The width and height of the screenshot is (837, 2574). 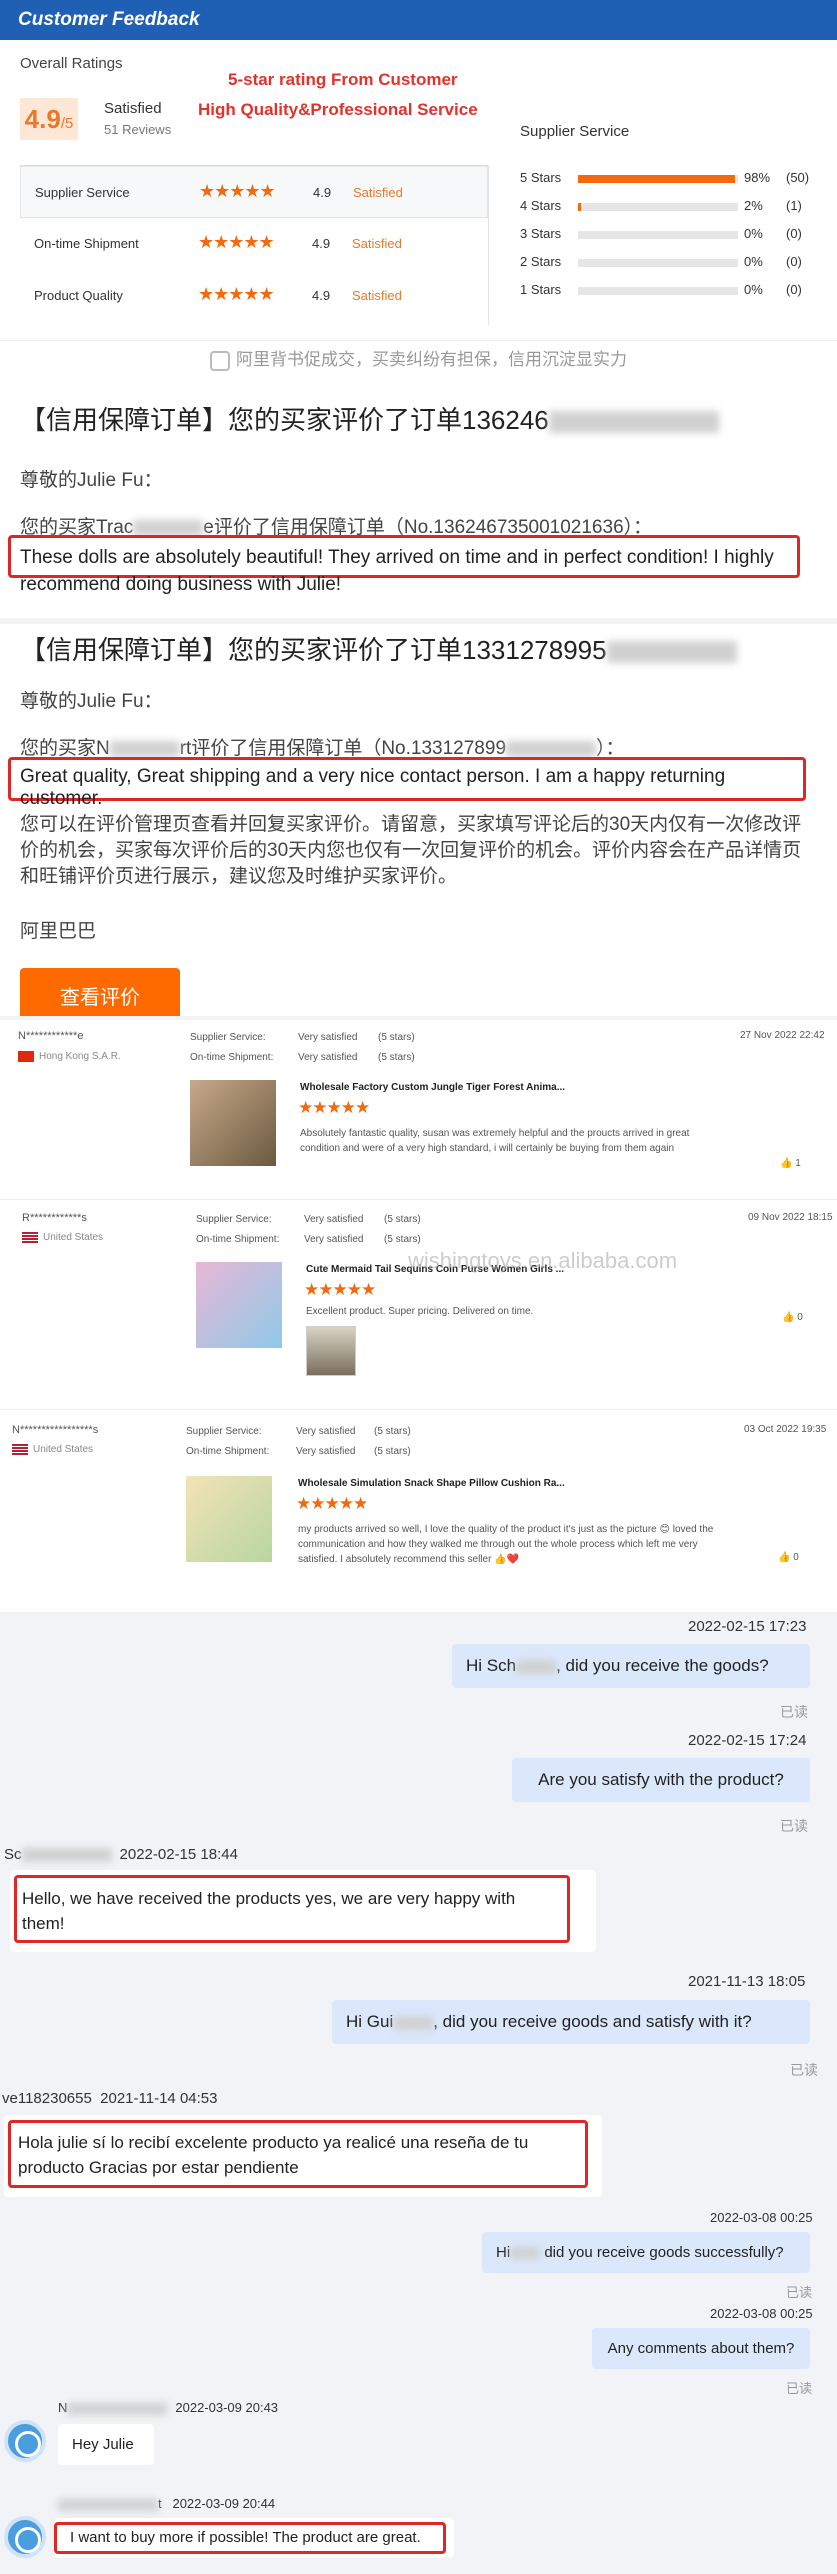 I want to click on star-percent: 98%, so click(x=757, y=177).